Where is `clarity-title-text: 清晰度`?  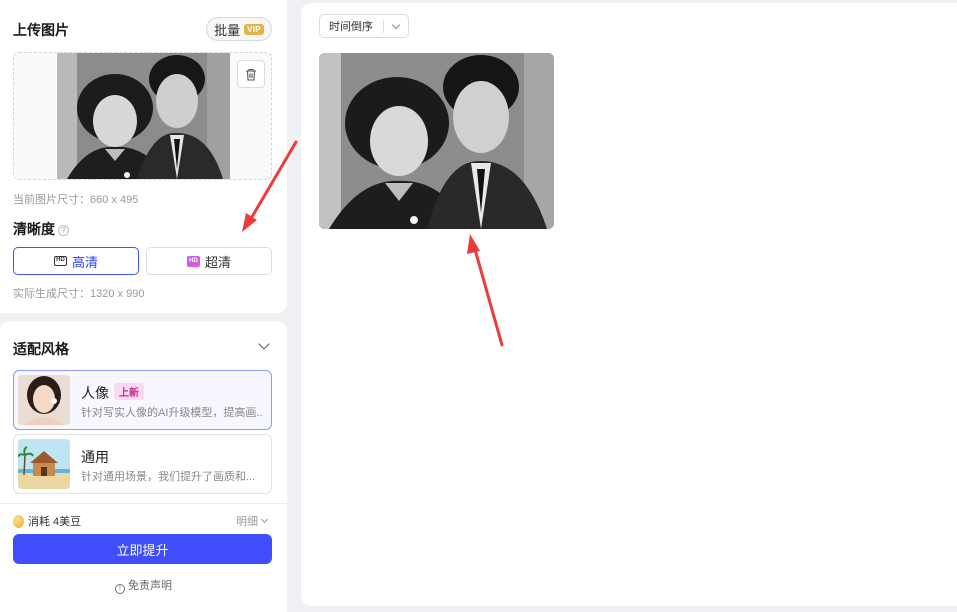
clarity-title-text: 清晰度 is located at coordinates (34, 229).